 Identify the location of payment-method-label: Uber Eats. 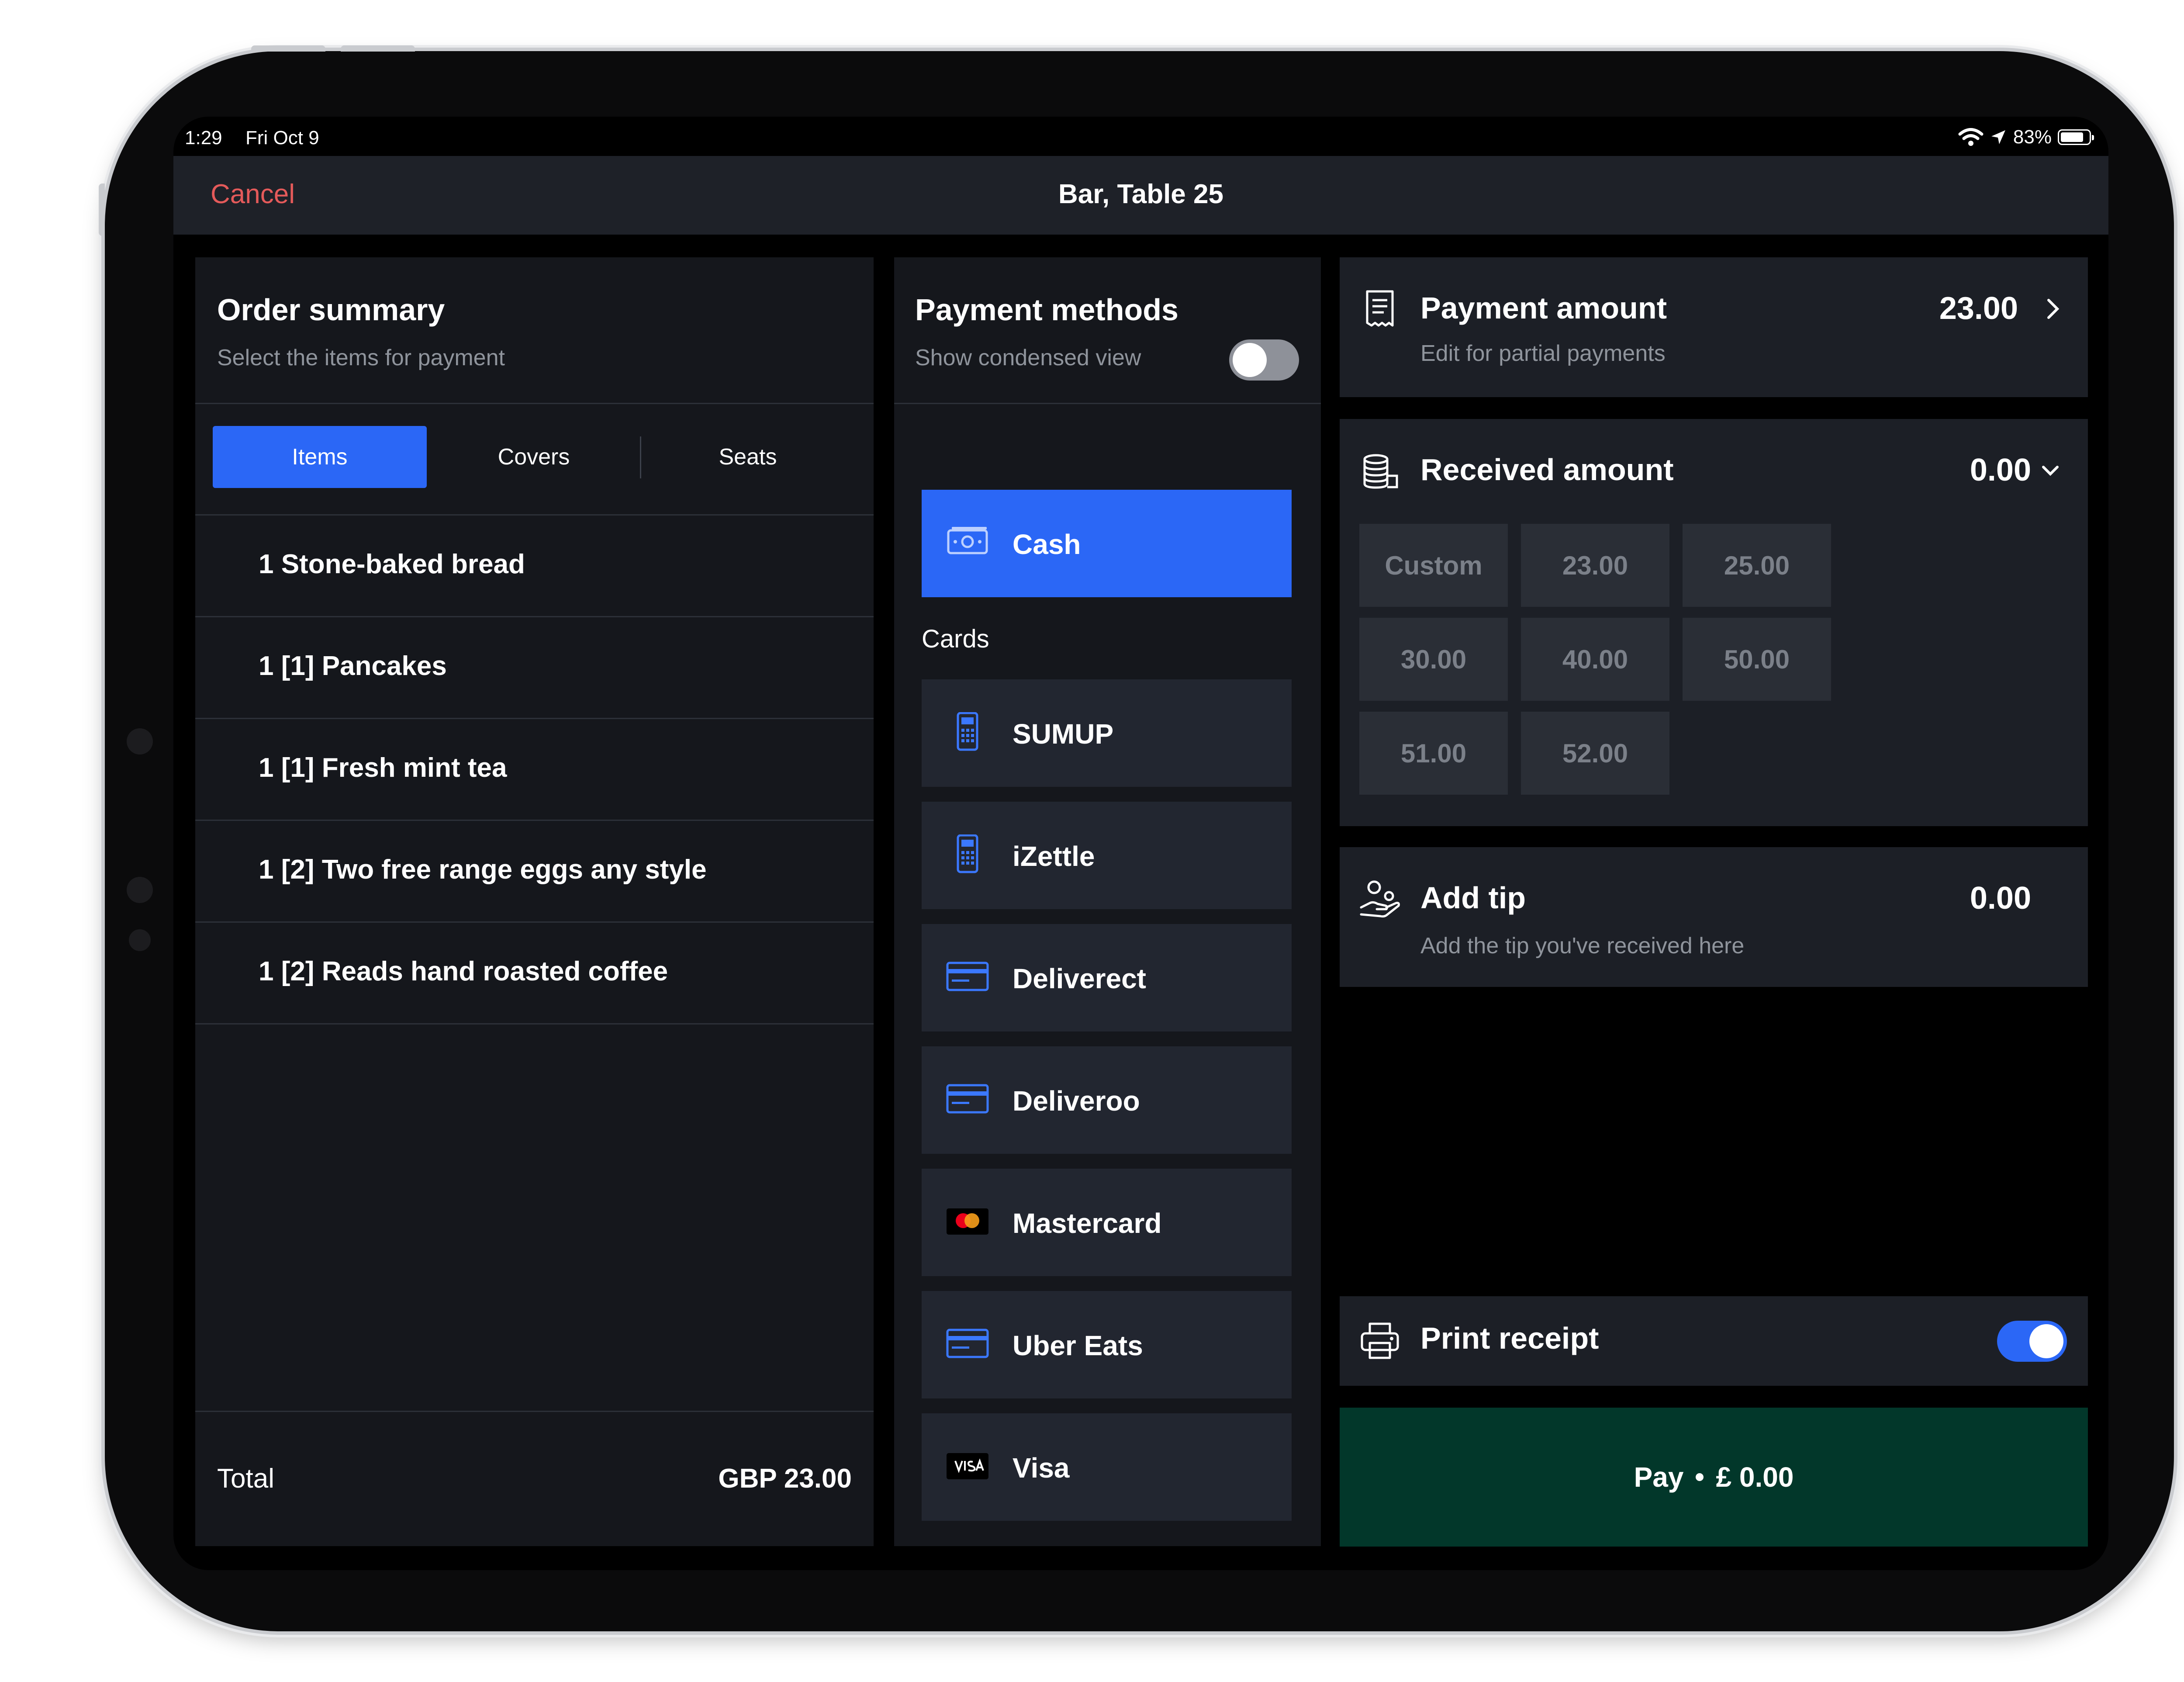
(1078, 1345).